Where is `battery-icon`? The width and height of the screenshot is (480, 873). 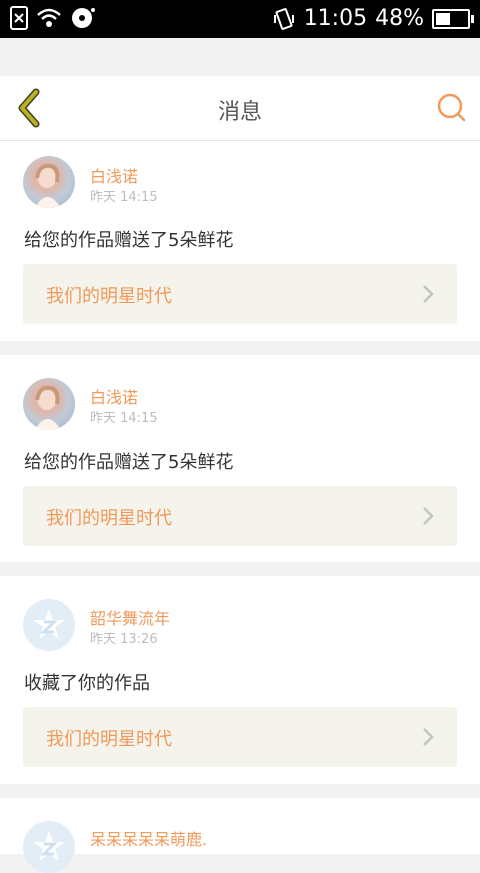
battery-icon is located at coordinates (453, 19).